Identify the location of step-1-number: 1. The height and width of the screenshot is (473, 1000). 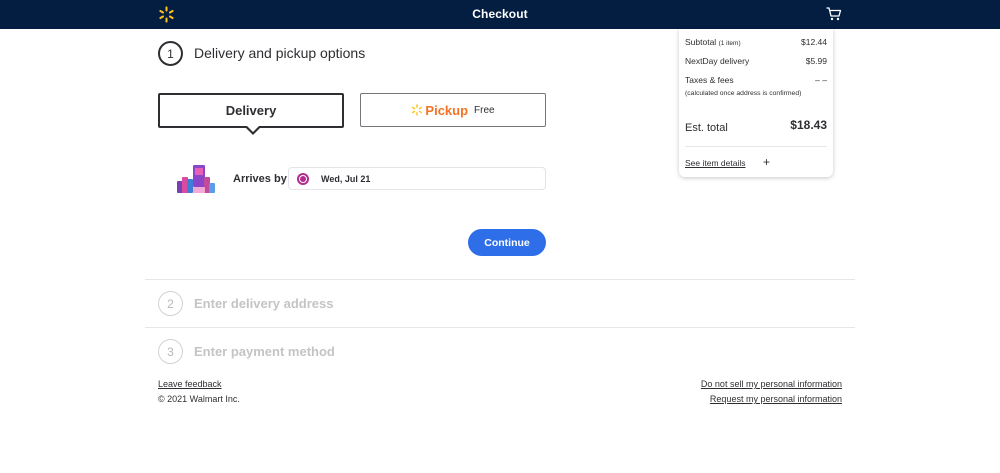
(170, 53).